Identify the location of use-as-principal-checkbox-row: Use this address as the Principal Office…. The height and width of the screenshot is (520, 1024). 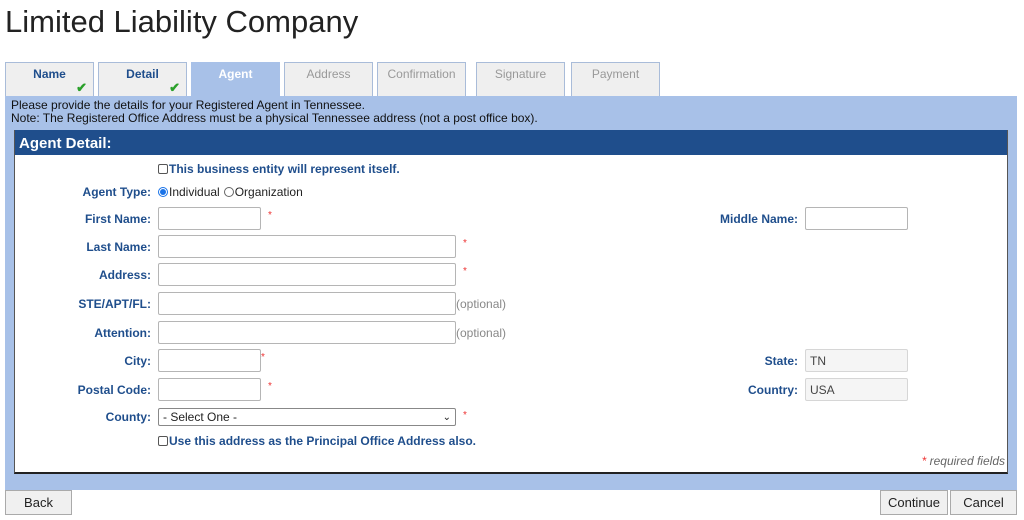
(317, 441).